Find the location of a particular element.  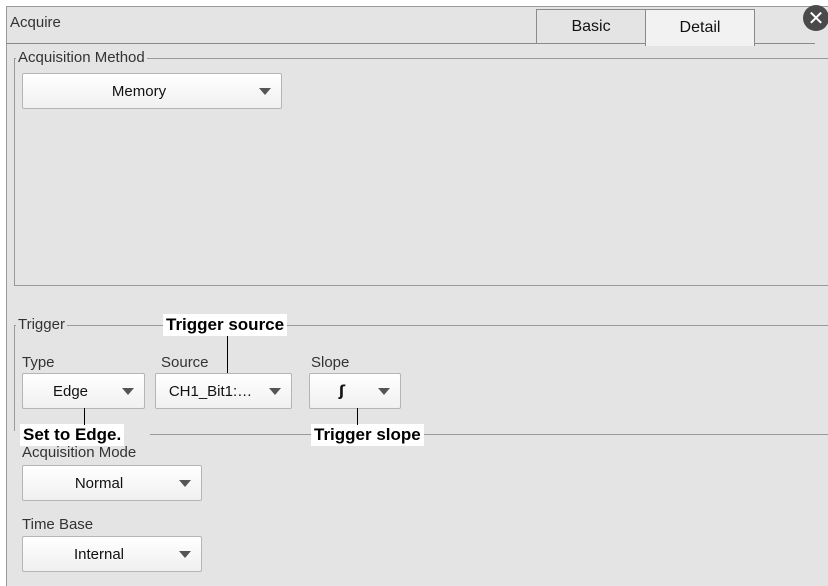

acquisition-method-dropdown: Memory is located at coordinates (152, 91).